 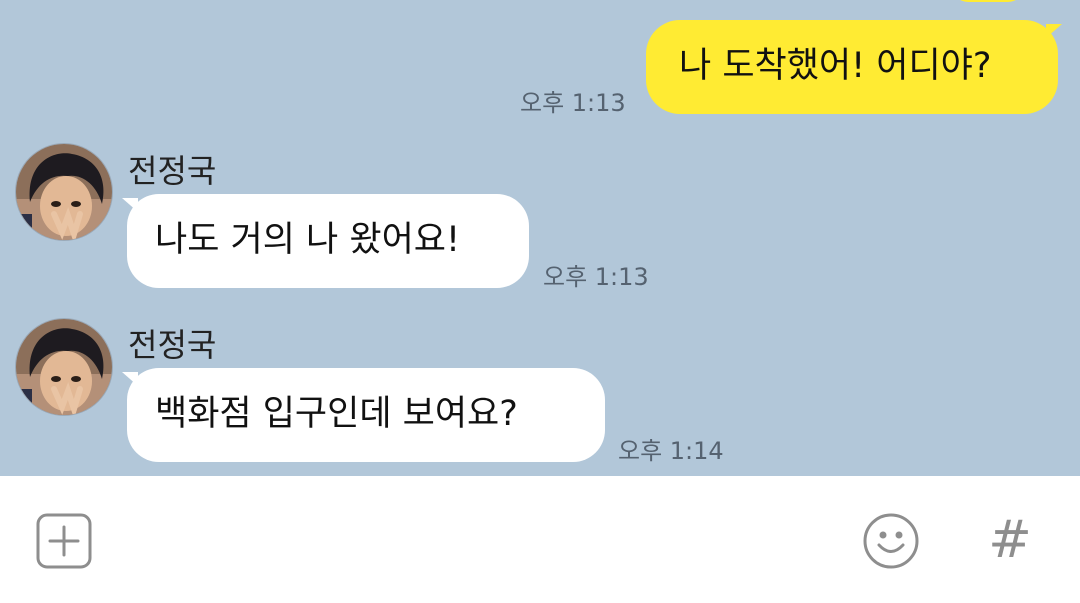 I want to click on previous-message-bubble-partial, so click(x=988, y=1).